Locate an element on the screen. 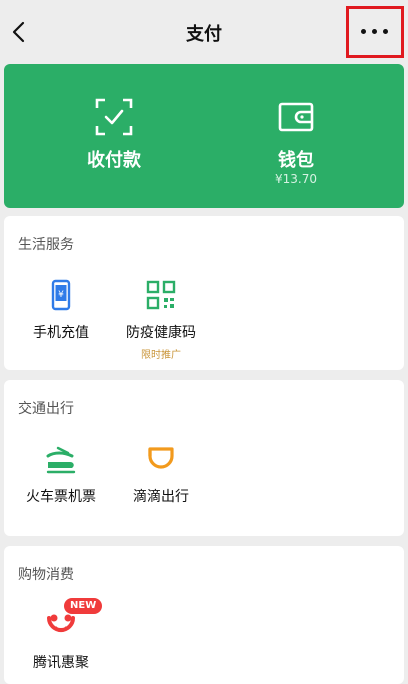 The width and height of the screenshot is (408, 684). scan-check-icon is located at coordinates (114, 117).